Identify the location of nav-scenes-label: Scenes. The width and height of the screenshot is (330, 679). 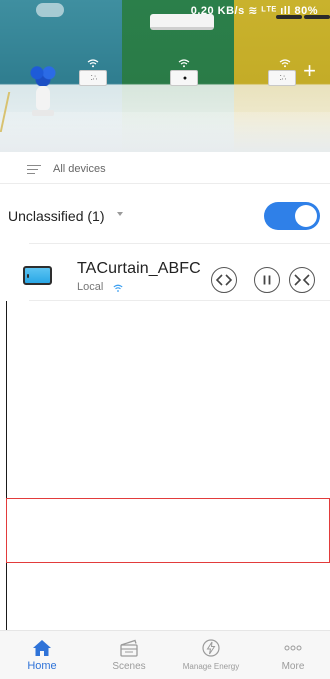
(129, 666).